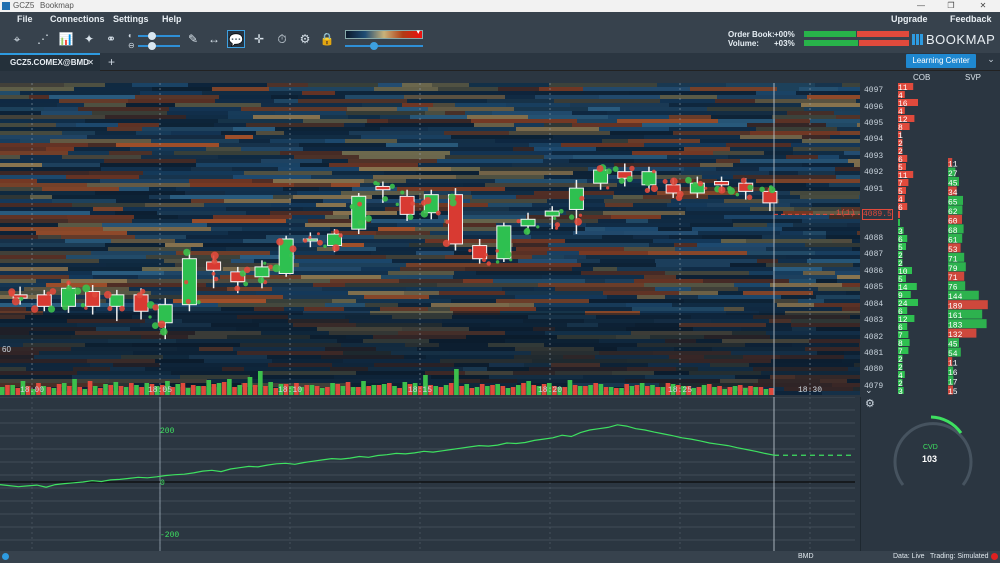  Describe the element at coordinates (25, 19) in the screenshot. I see `menu-file: File` at that location.